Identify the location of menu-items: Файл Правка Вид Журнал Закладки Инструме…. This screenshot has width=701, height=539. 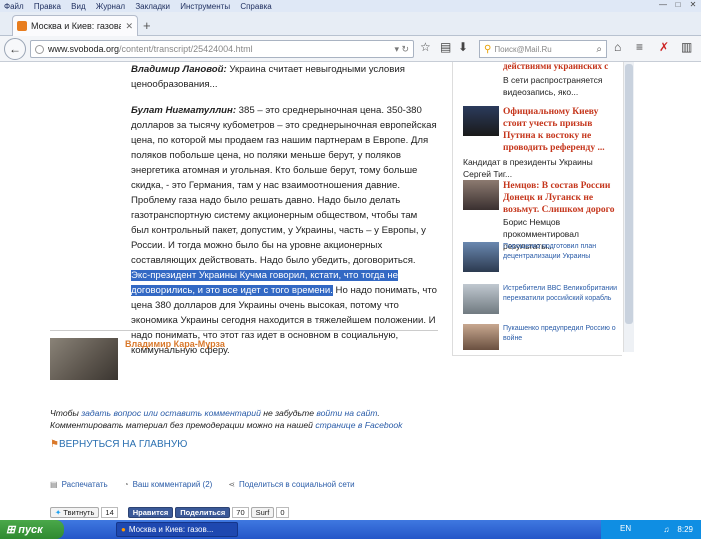
(138, 6).